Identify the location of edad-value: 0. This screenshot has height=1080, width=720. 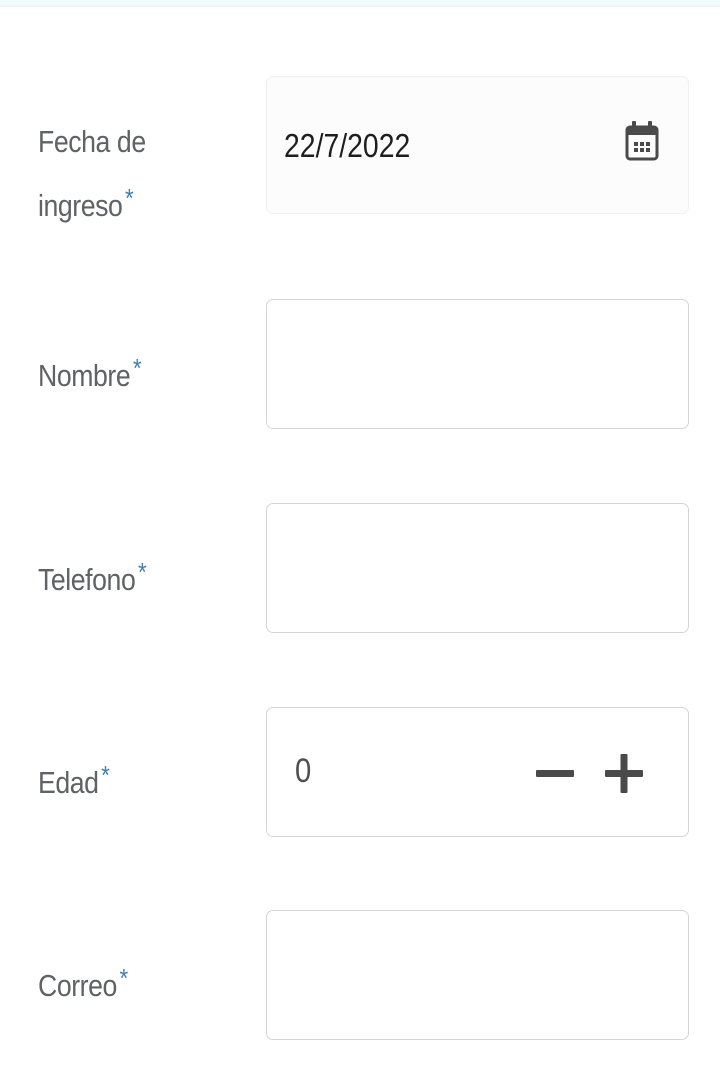
(303, 771).